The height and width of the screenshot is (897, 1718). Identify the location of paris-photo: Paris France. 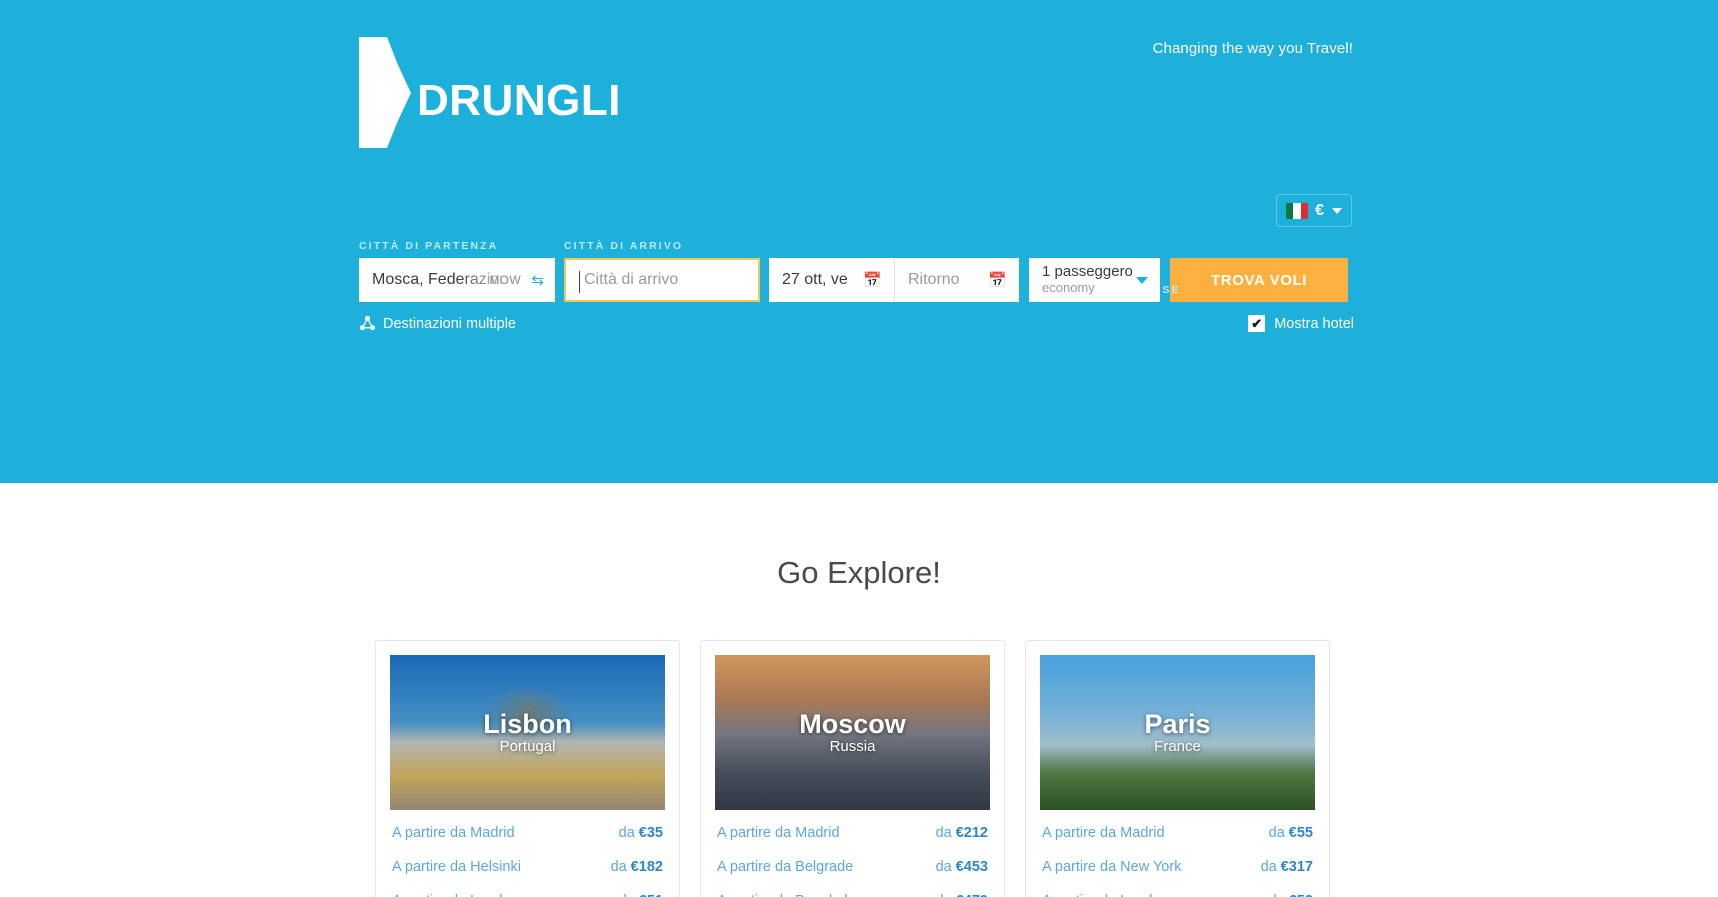
(1177, 732).